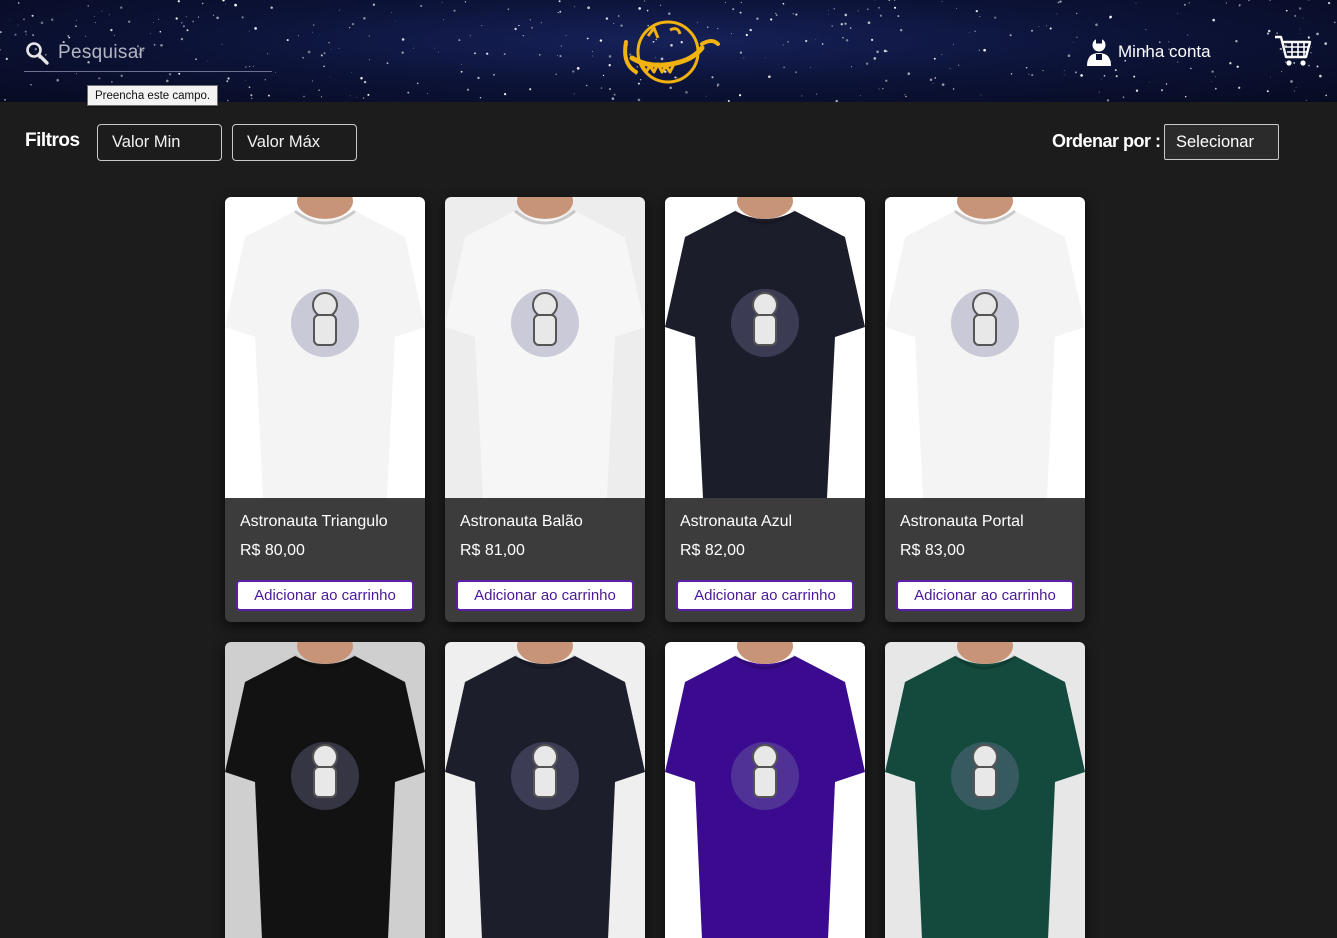 The width and height of the screenshot is (1337, 938). Describe the element at coordinates (521, 521) in the screenshot. I see `product-name: Astronauta Balão` at that location.